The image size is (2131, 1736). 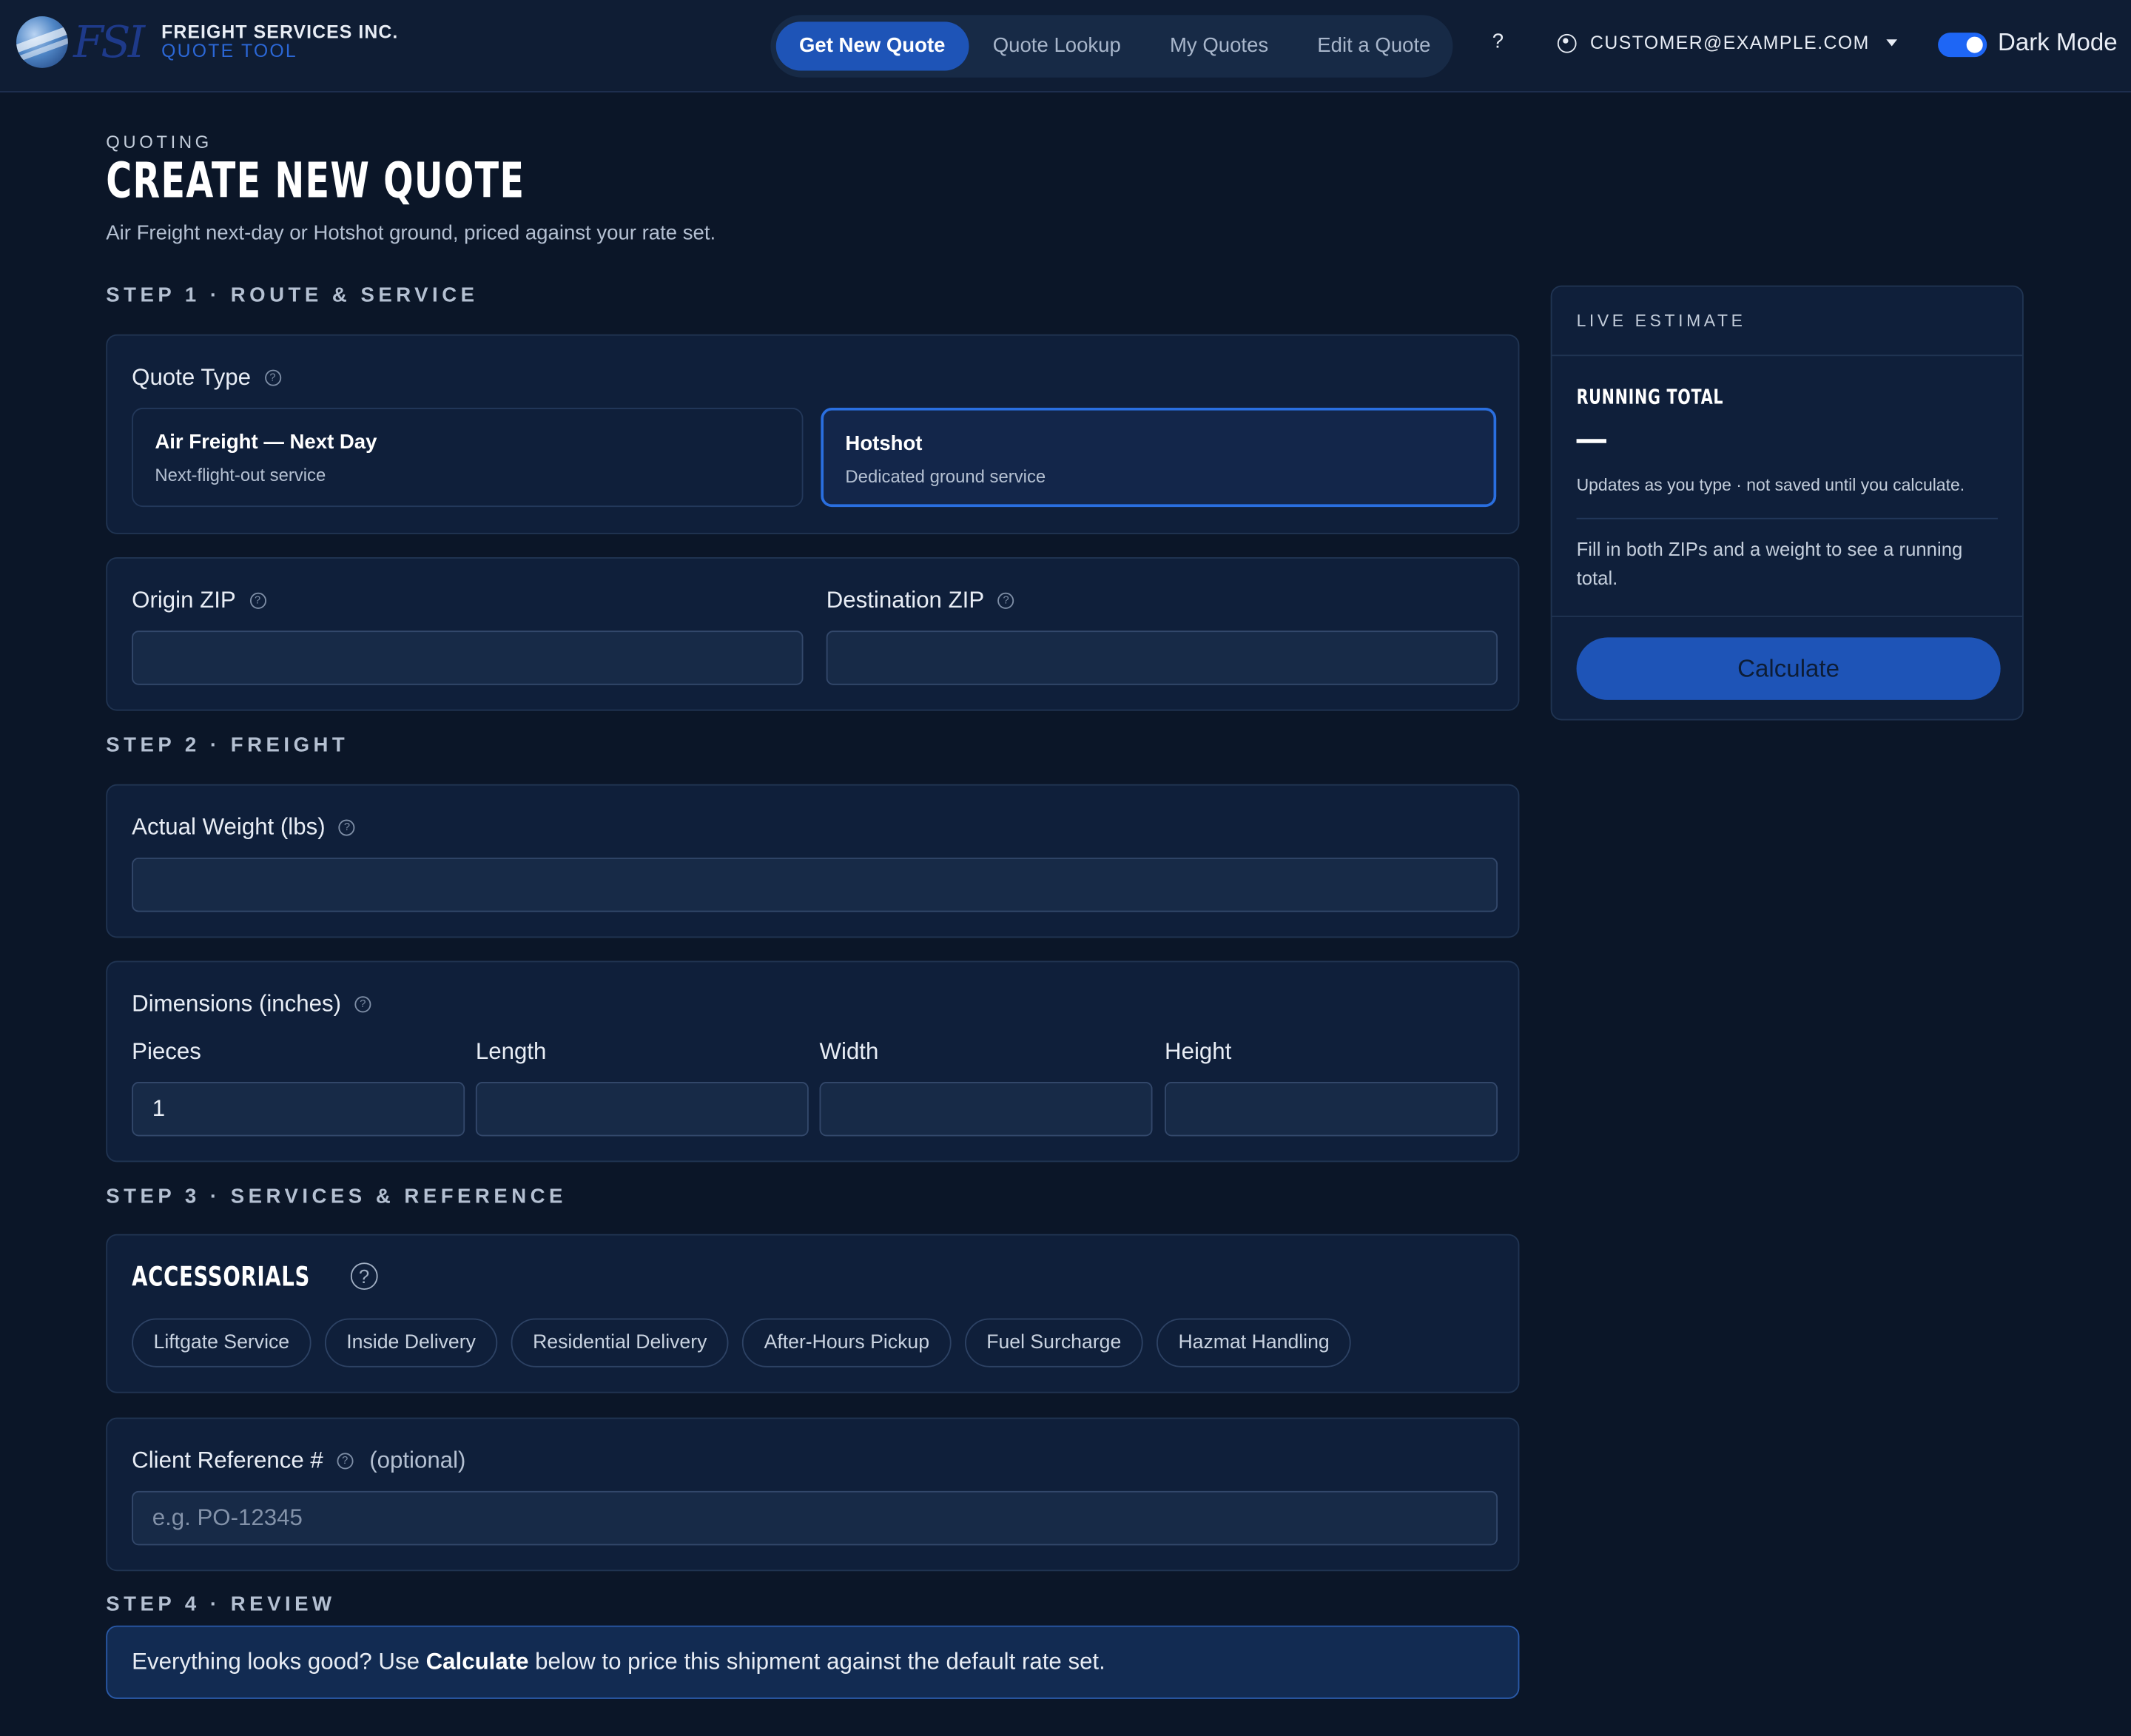 What do you see at coordinates (1162, 657) in the screenshot?
I see `destination-zip-input` at bounding box center [1162, 657].